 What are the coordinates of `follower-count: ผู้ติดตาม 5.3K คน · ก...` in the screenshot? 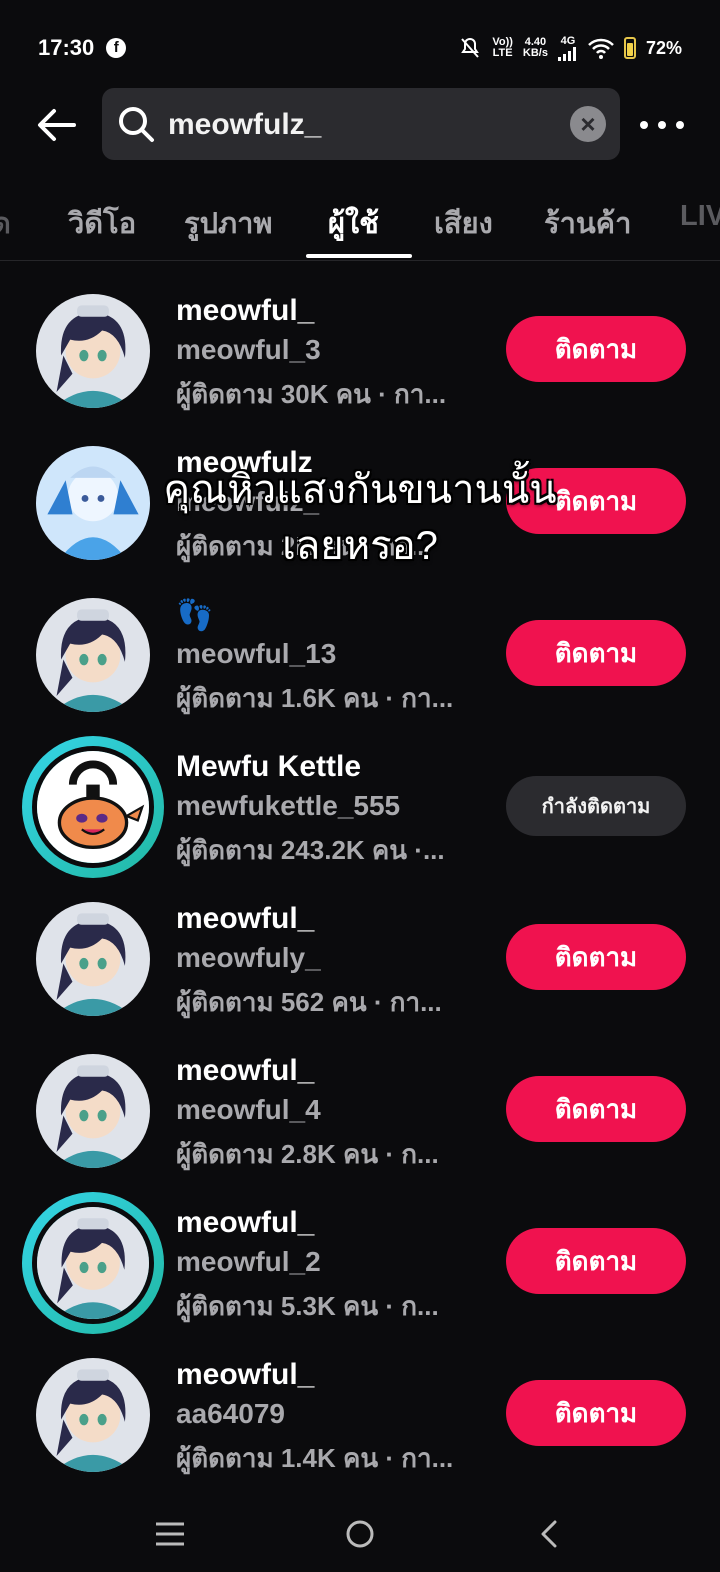 It's located at (307, 1306).